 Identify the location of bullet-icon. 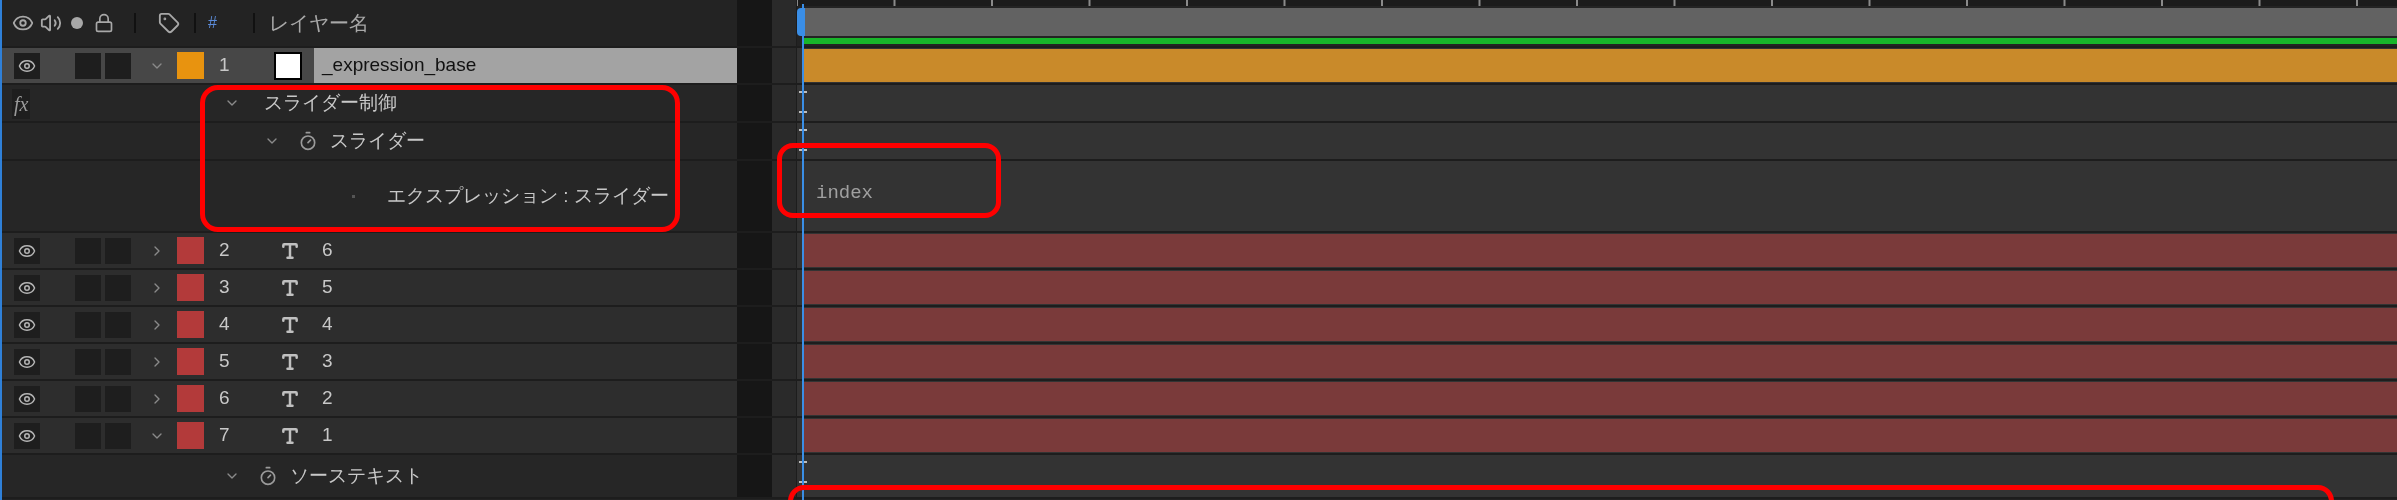
(353, 196).